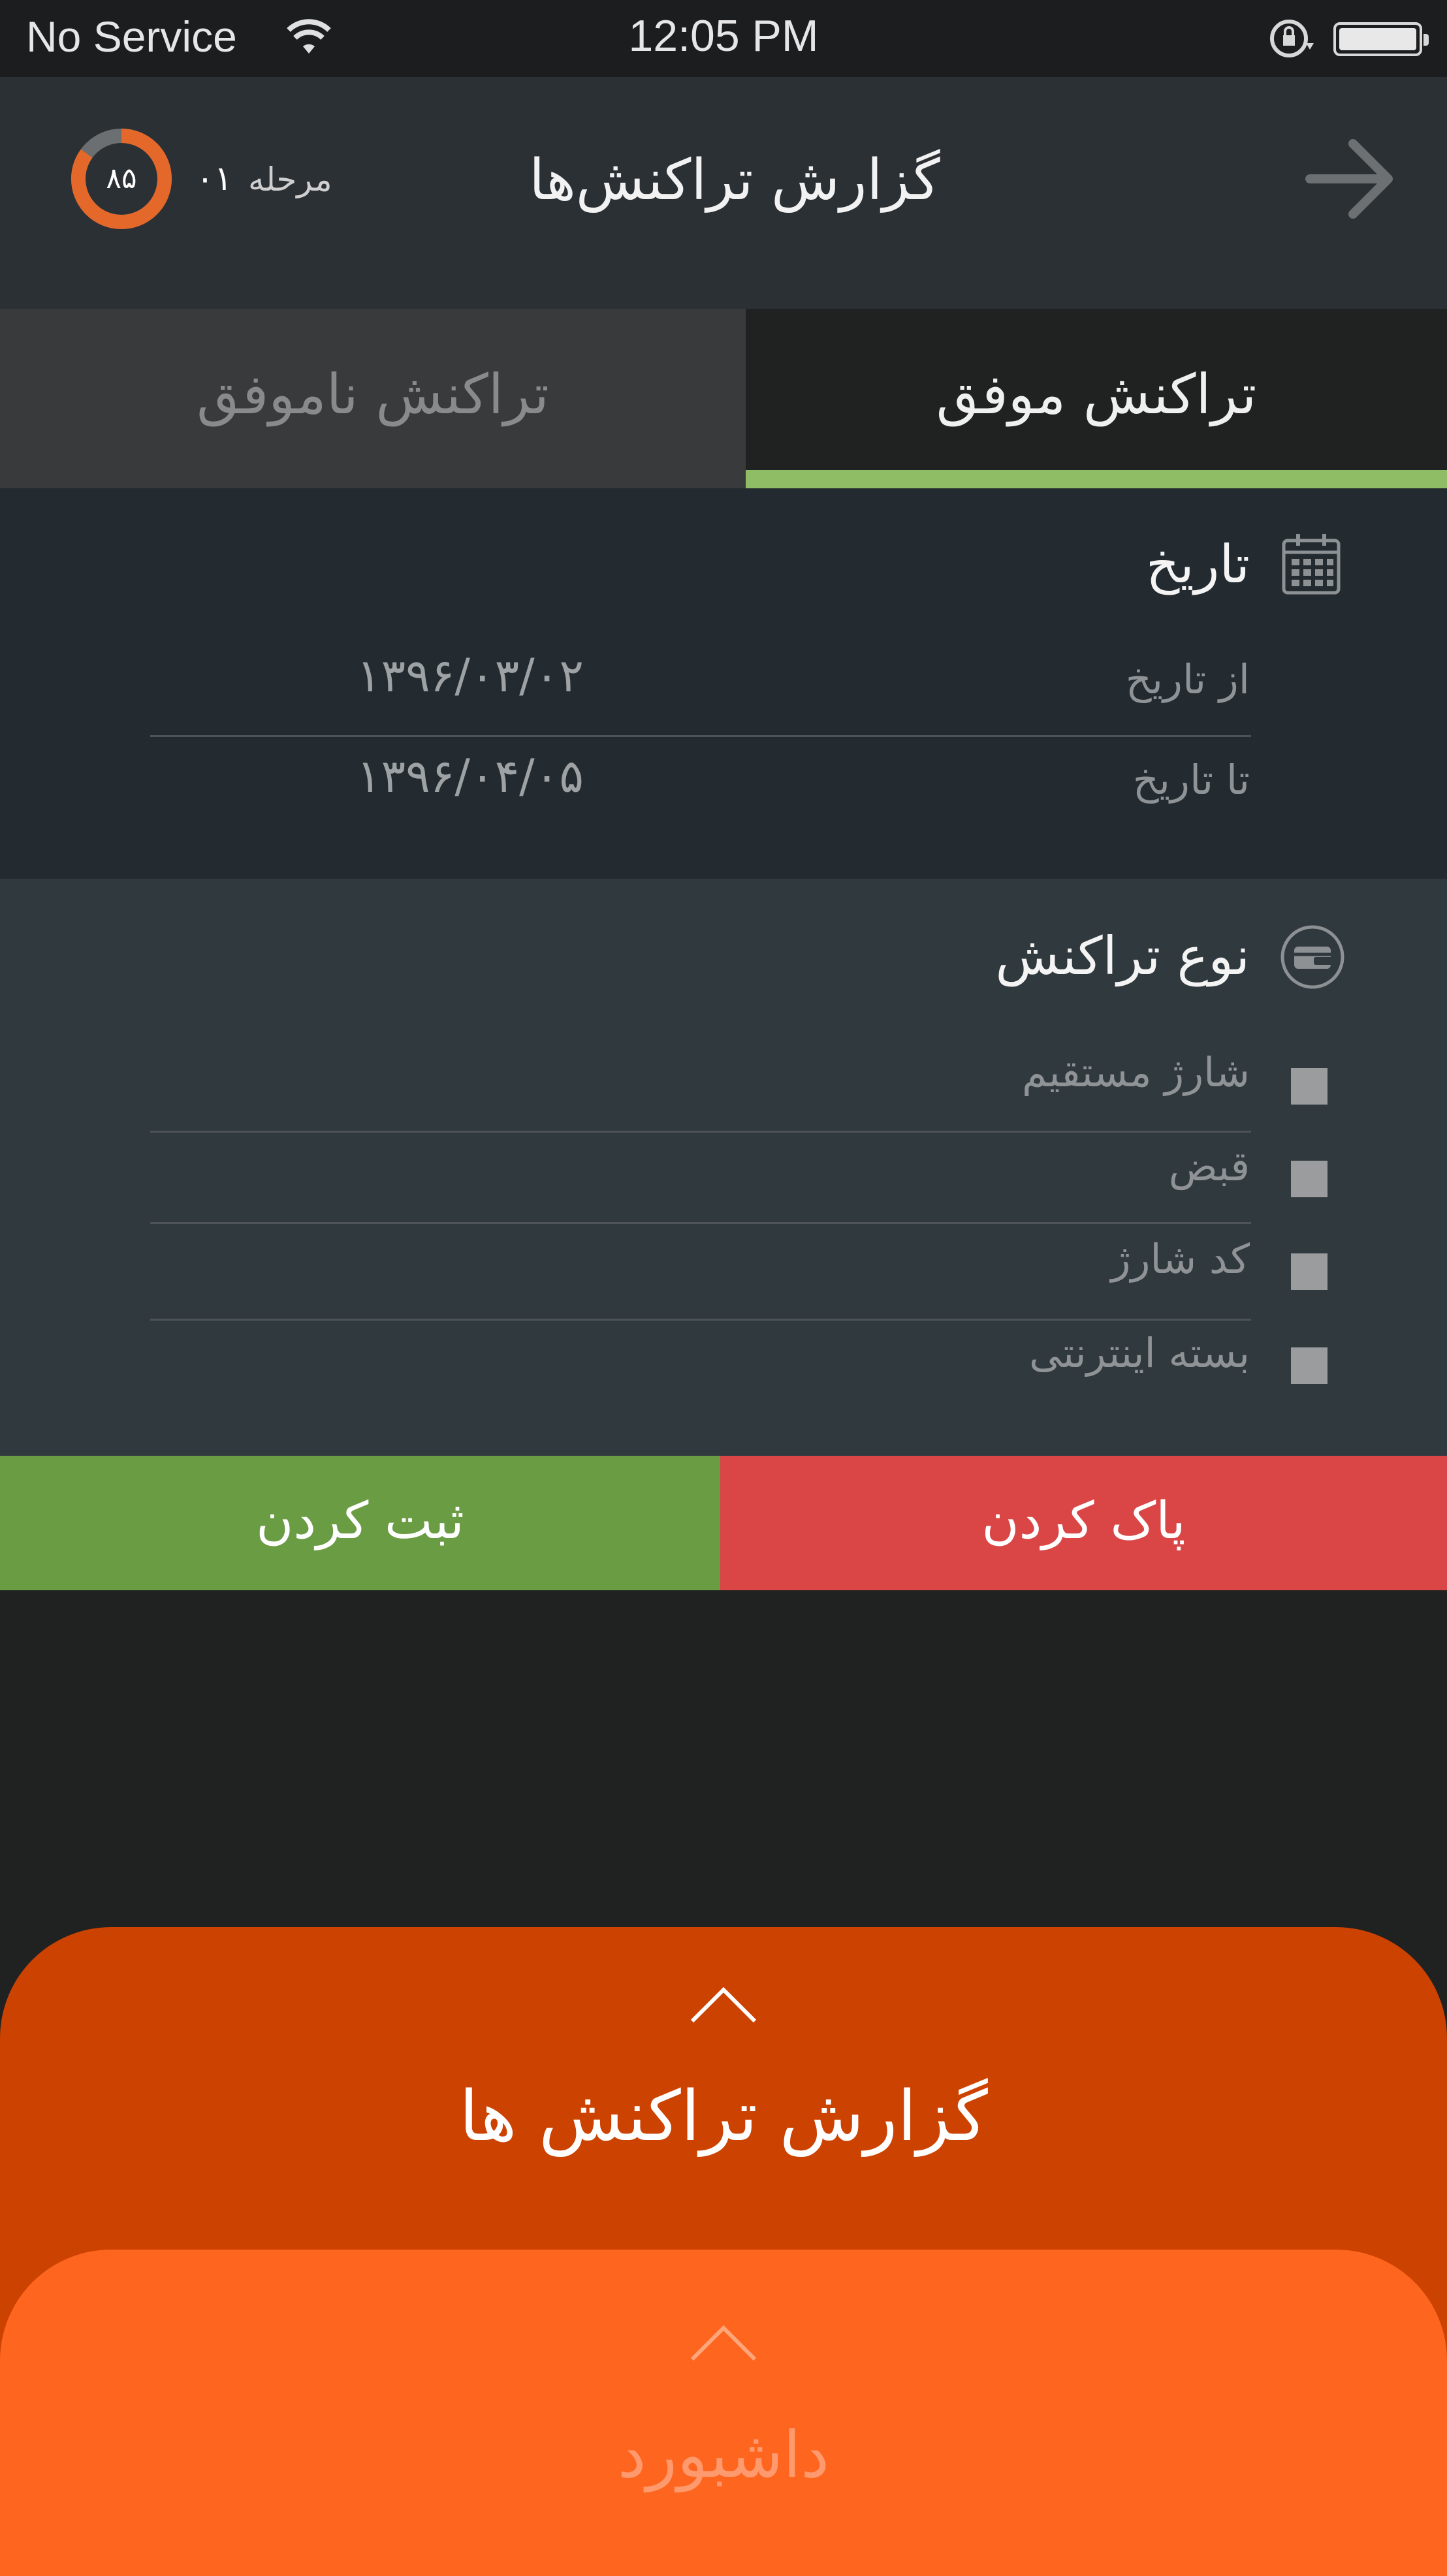 The width and height of the screenshot is (1447, 2576). Describe the element at coordinates (1187, 679) in the screenshot. I see `from-date-label: از تاریخ` at that location.